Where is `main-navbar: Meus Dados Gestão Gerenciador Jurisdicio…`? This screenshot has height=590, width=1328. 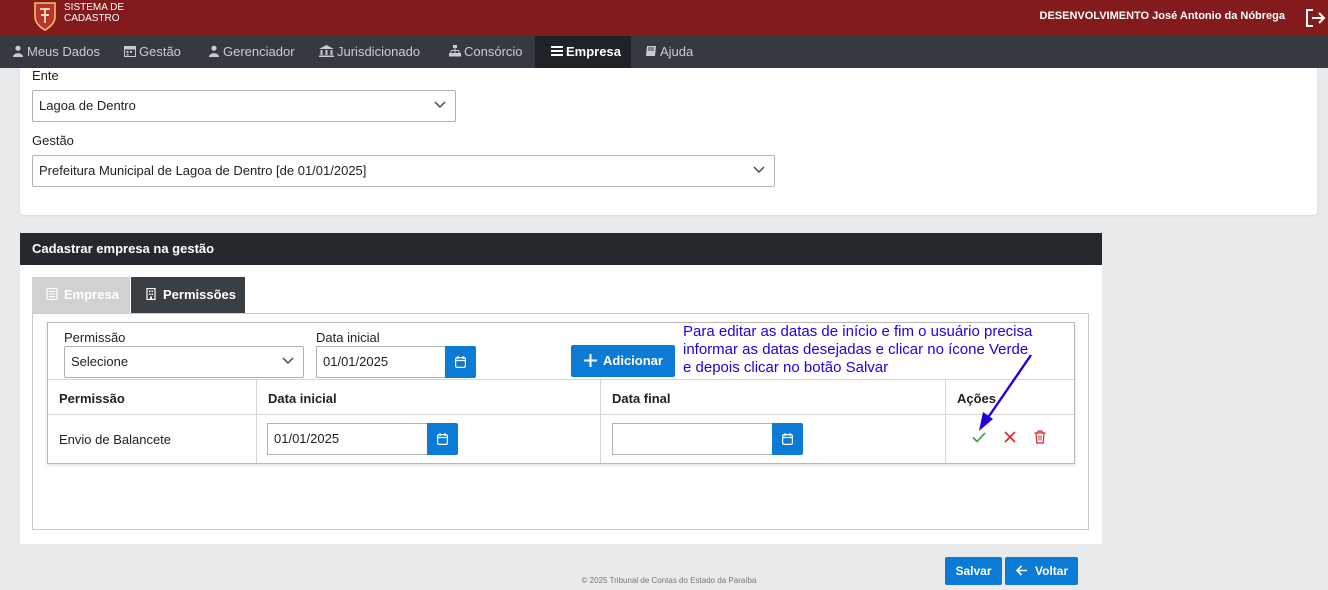 main-navbar: Meus Dados Gestão Gerenciador Jurisdicio… is located at coordinates (664, 52).